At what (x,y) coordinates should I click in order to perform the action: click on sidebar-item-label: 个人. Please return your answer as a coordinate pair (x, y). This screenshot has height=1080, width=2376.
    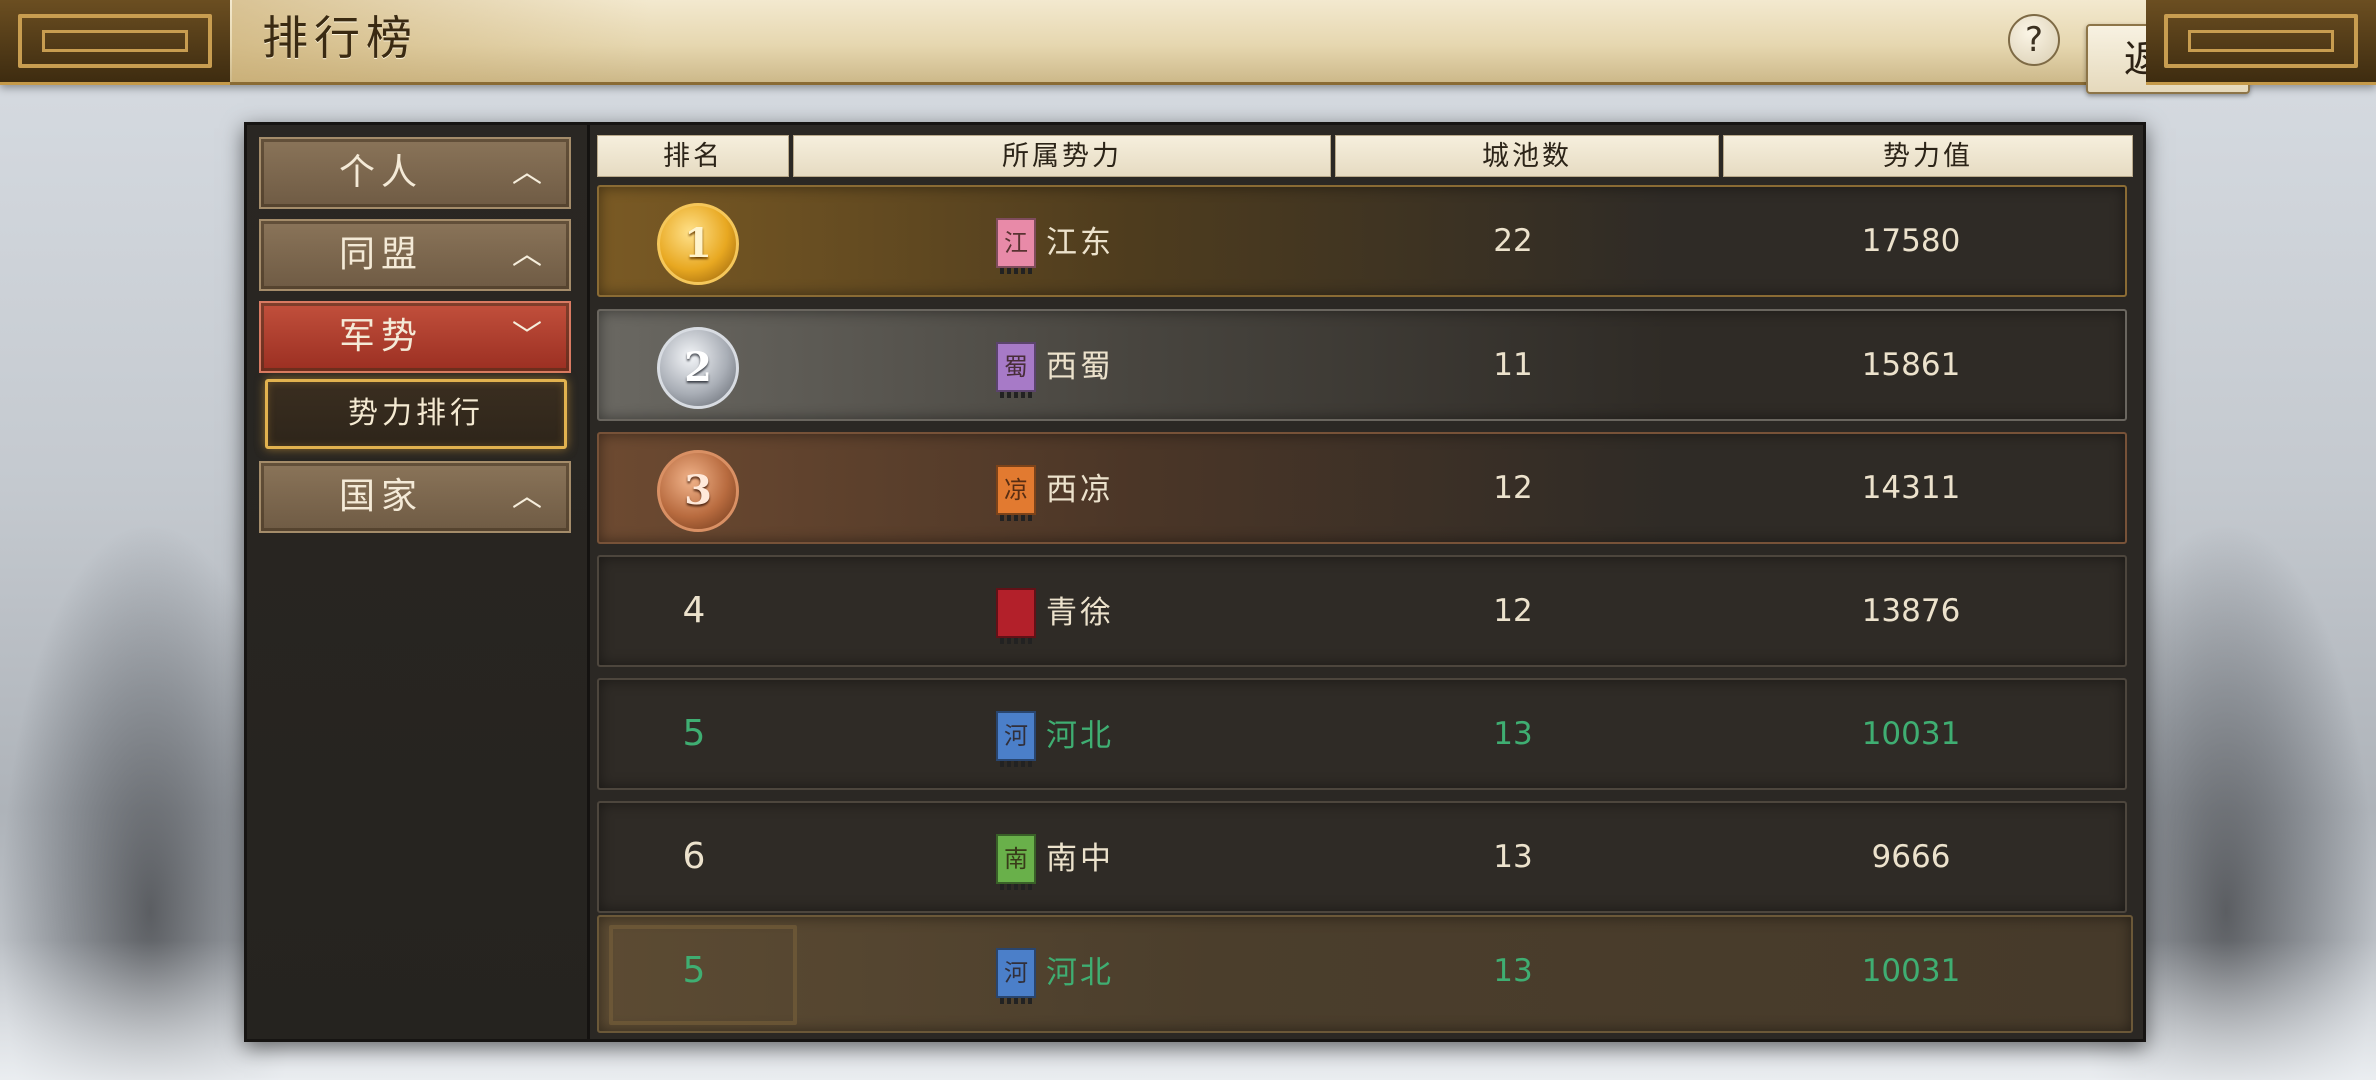
    Looking at the image, I should click on (380, 172).